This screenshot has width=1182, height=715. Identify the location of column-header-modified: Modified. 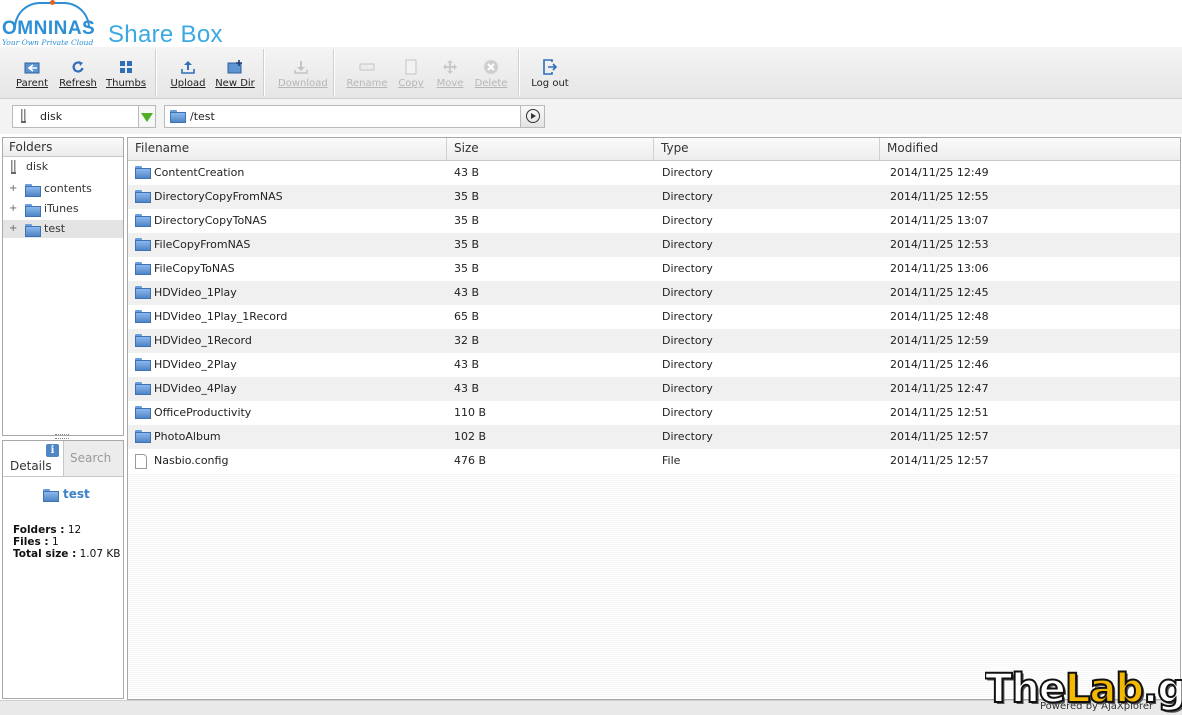
(1030, 149).